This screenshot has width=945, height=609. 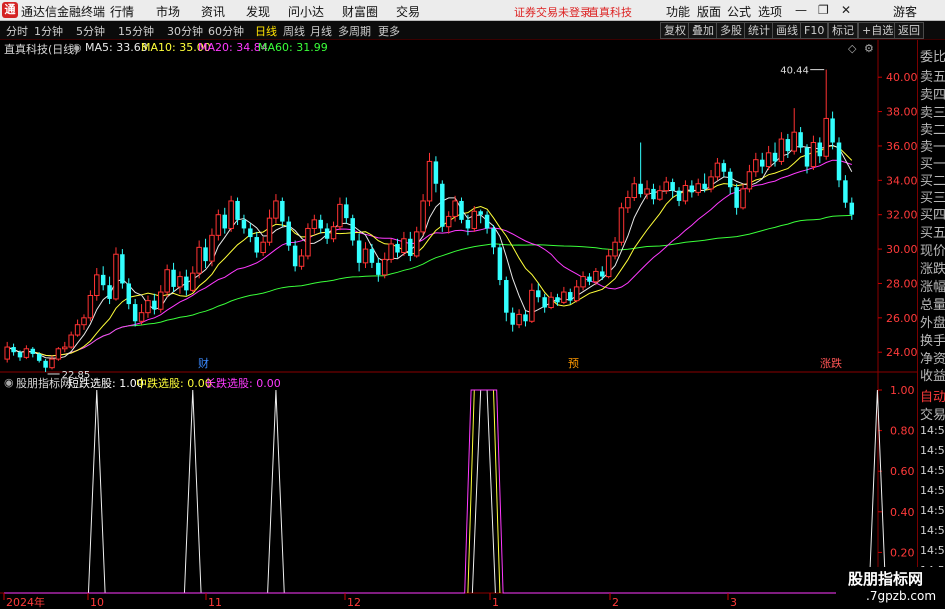 I want to click on diejia-button: 叠加, so click(x=703, y=30).